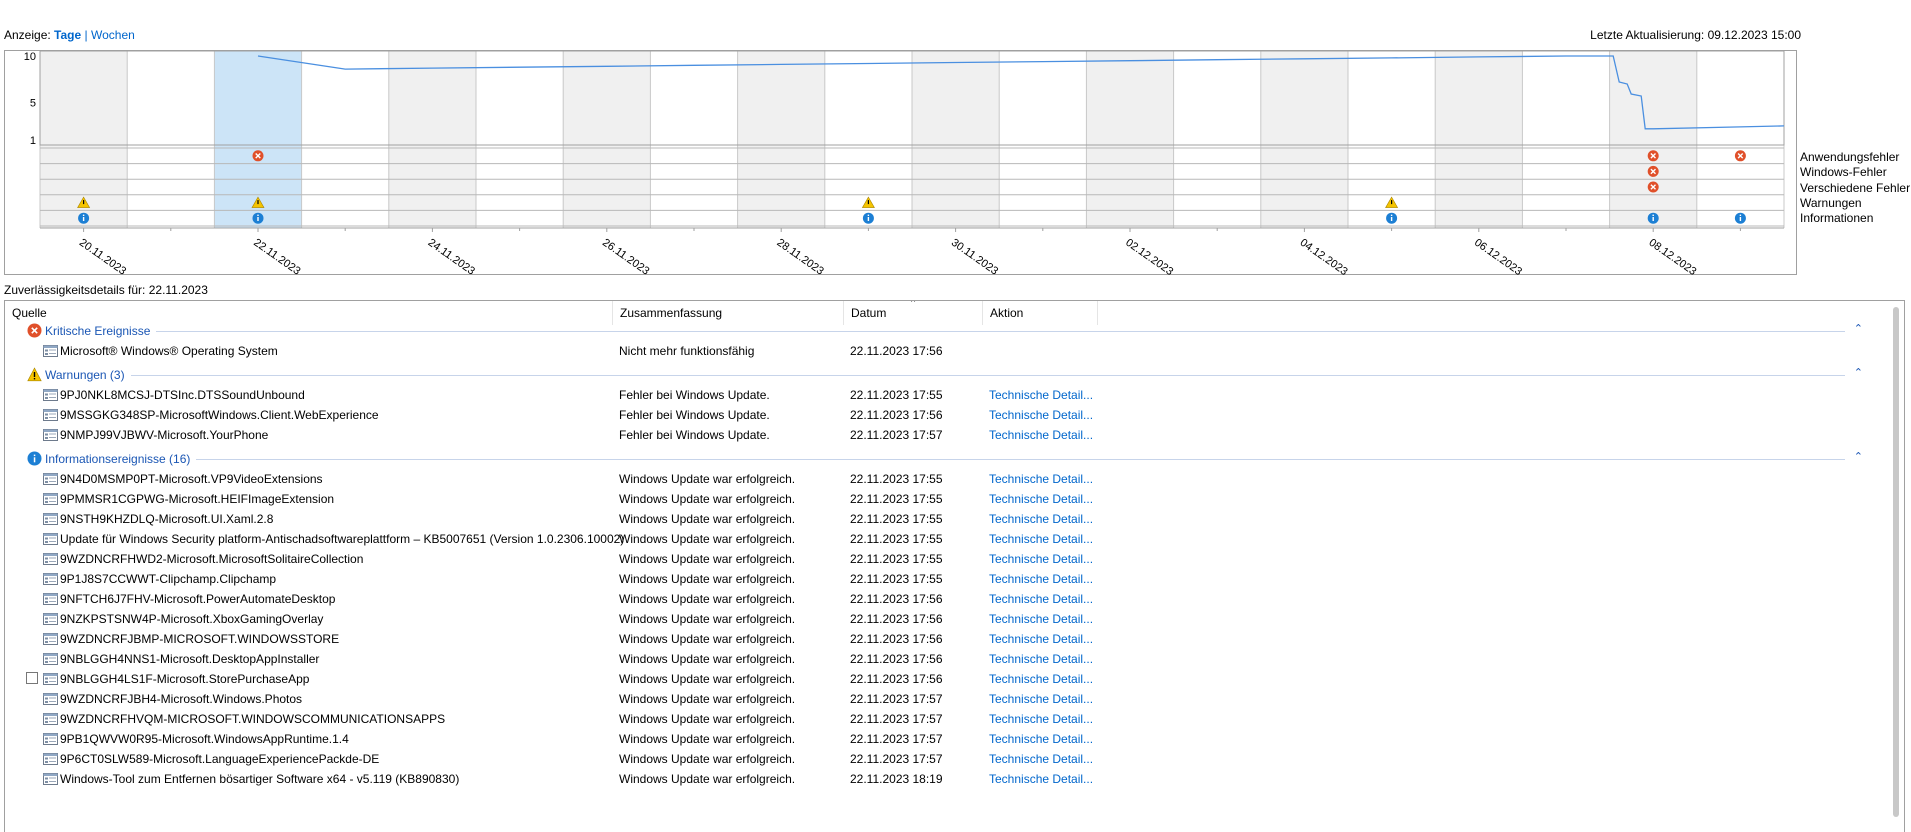  I want to click on row-summary: Fehler bei Windows Update., so click(694, 415).